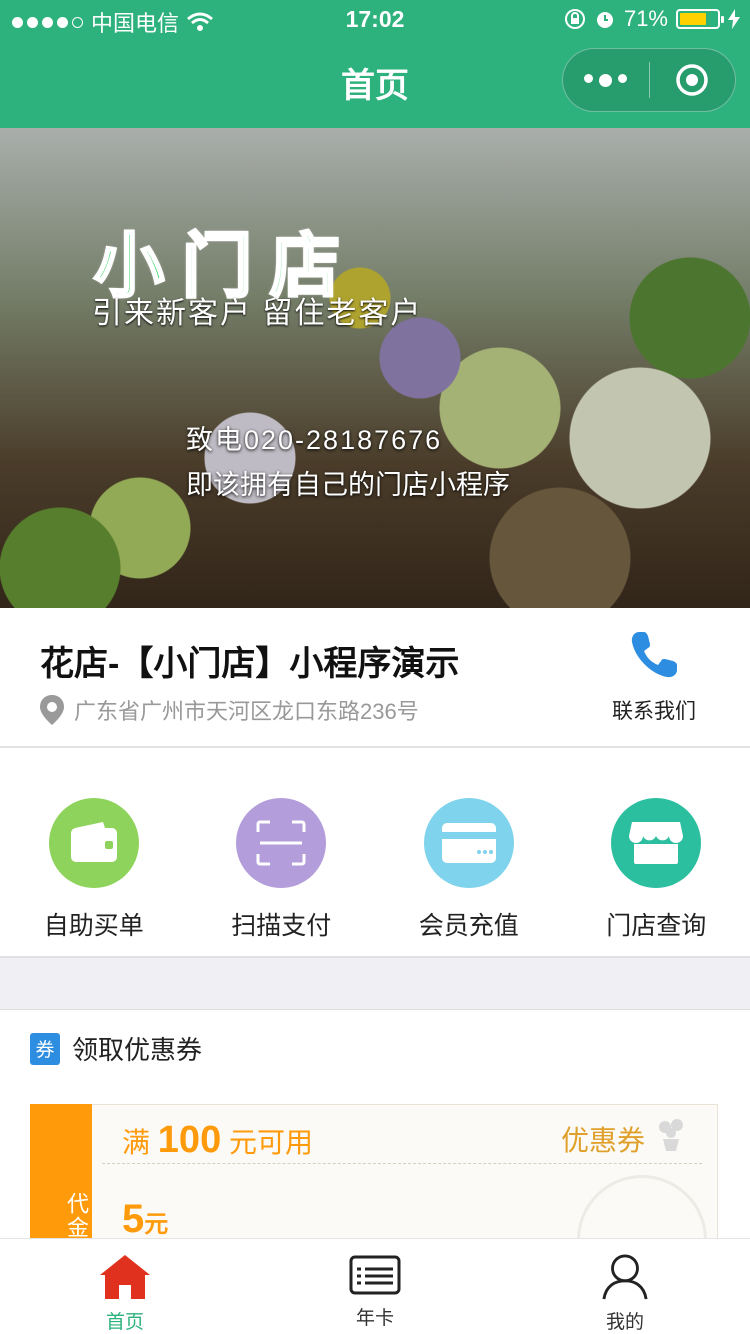  What do you see at coordinates (250, 664) in the screenshot?
I see `shop-name: 花店-【小门店】小程序演示` at bounding box center [250, 664].